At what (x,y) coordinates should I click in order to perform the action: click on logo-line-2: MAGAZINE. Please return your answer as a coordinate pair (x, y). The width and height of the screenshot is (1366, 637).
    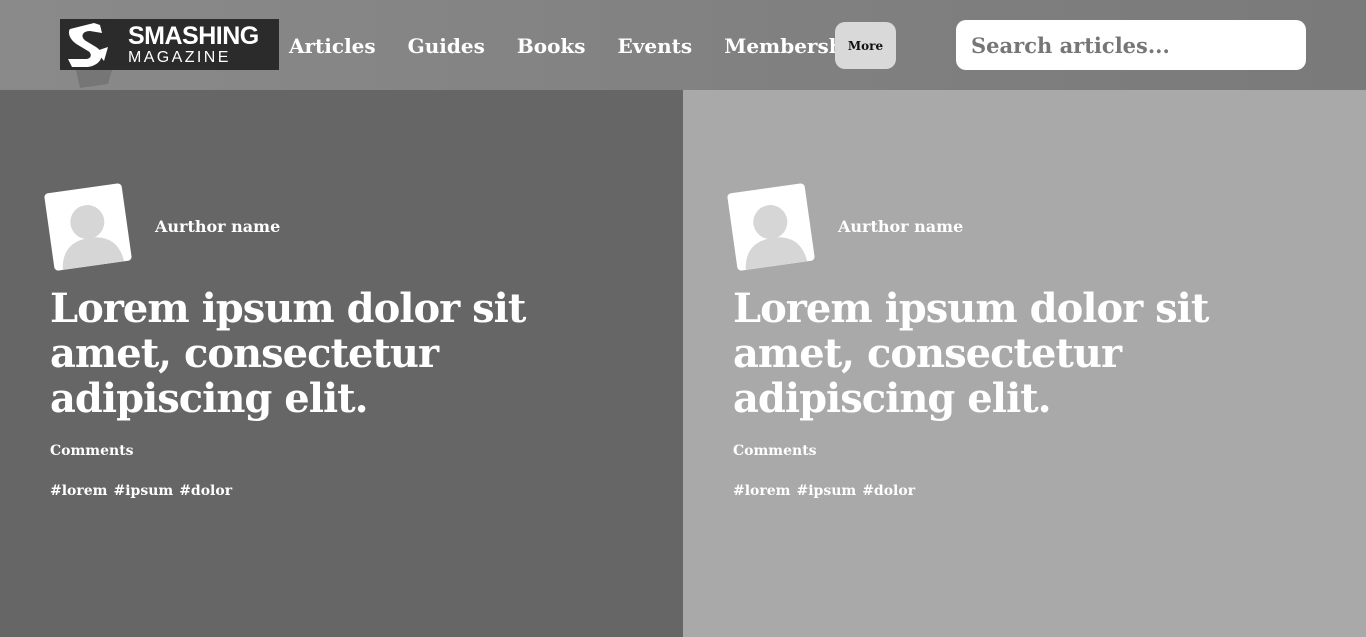
    Looking at the image, I should click on (179, 57).